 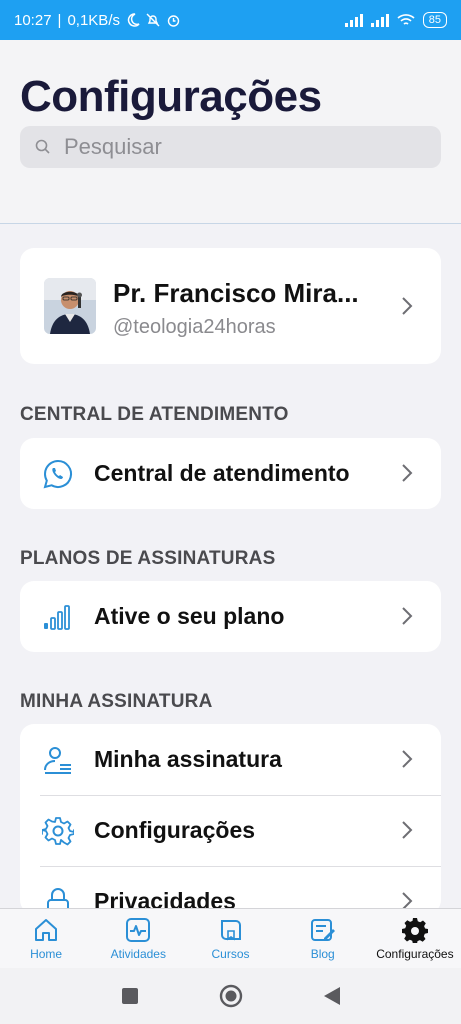 I want to click on page-title: Configurações, so click(x=171, y=96).